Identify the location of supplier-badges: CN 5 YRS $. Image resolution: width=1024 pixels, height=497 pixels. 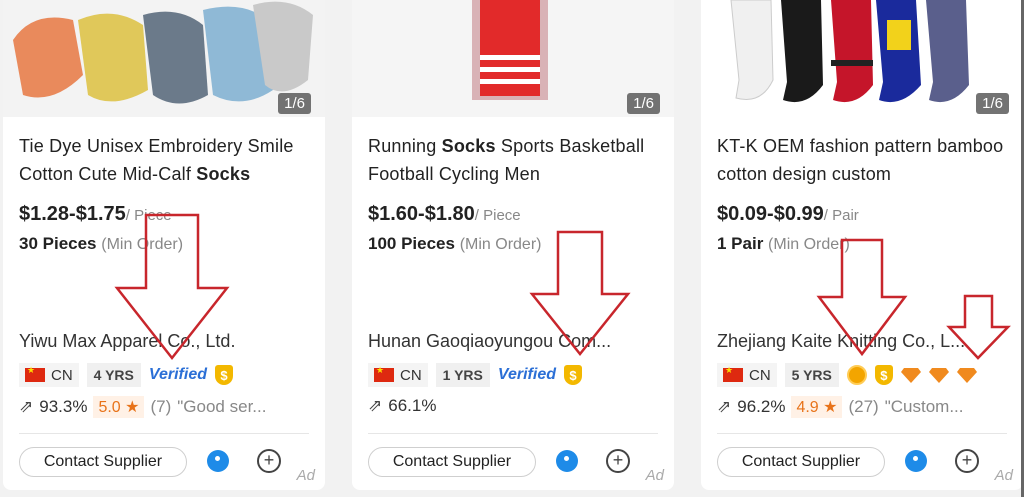
(847, 375).